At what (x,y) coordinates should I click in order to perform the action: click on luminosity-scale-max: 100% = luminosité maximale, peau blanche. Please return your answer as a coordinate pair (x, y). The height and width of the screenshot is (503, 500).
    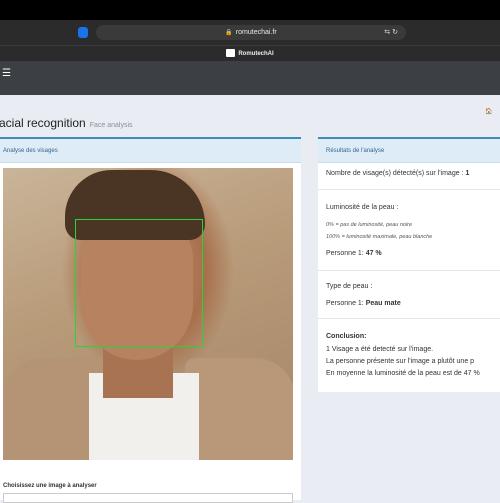
    Looking at the image, I should click on (379, 237).